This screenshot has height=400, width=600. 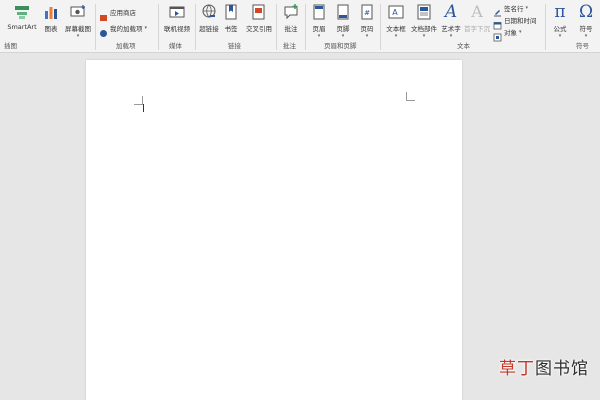 What do you see at coordinates (497, 34) in the screenshot?
I see `object-icon` at bounding box center [497, 34].